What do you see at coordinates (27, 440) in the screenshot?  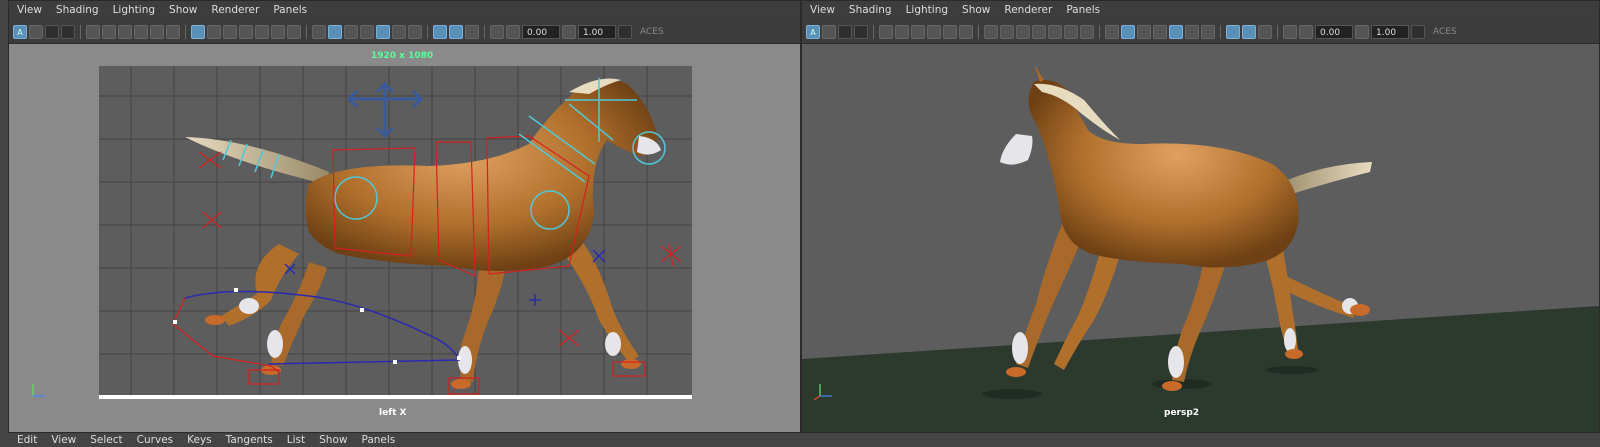 I see `menu-edit: Edit` at bounding box center [27, 440].